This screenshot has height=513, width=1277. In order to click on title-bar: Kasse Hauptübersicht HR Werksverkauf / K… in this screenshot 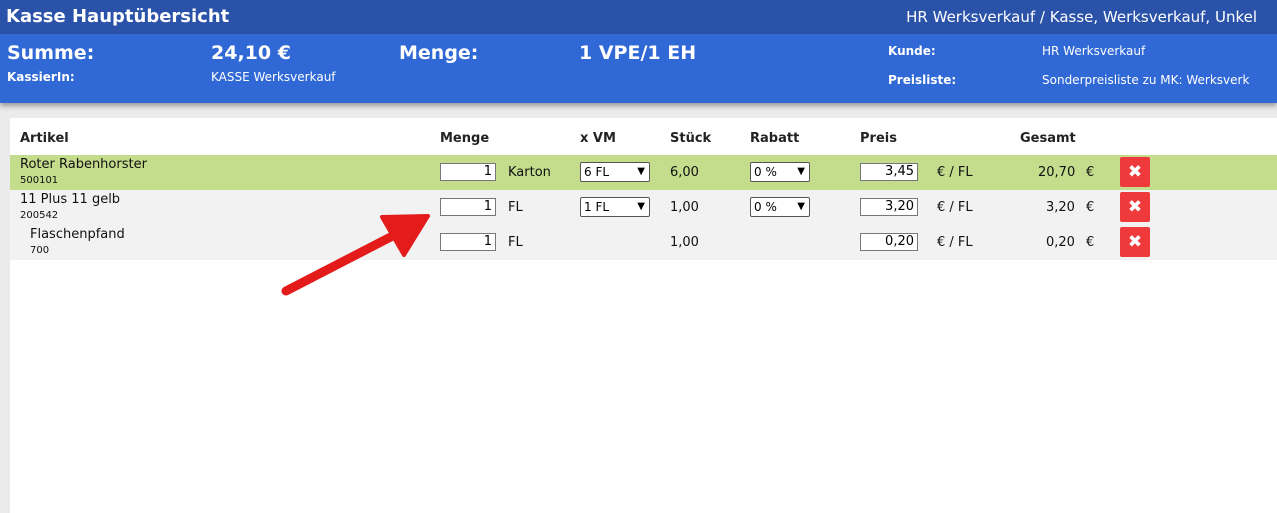, I will do `click(638, 17)`.